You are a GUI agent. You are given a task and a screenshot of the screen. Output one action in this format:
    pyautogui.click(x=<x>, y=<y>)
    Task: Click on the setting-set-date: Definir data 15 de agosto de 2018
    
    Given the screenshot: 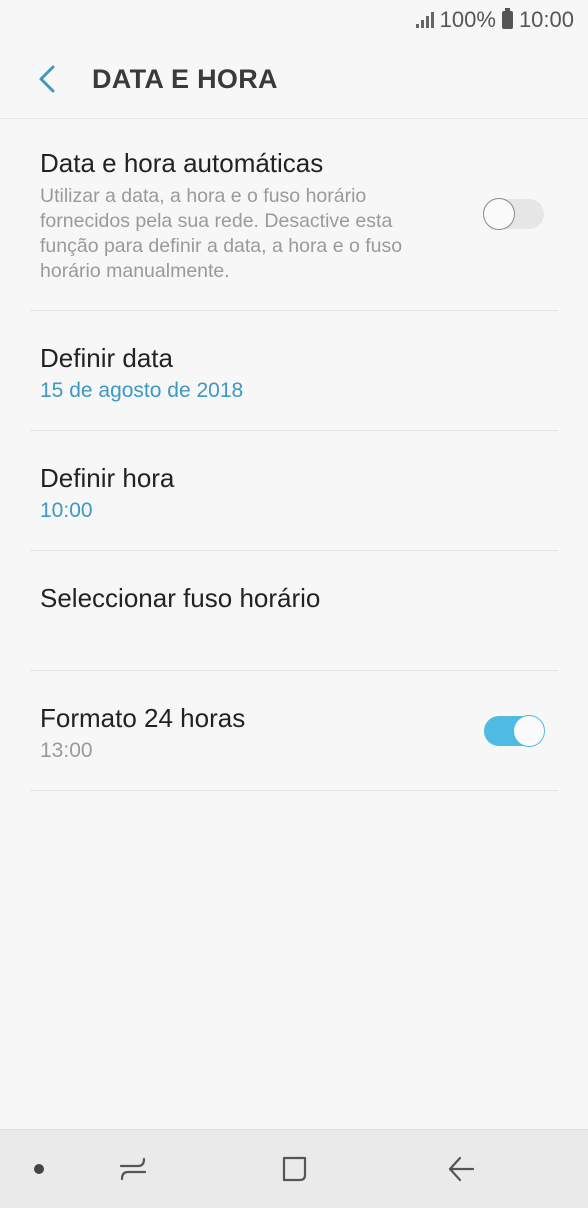 What is the action you would take?
    pyautogui.click(x=294, y=371)
    